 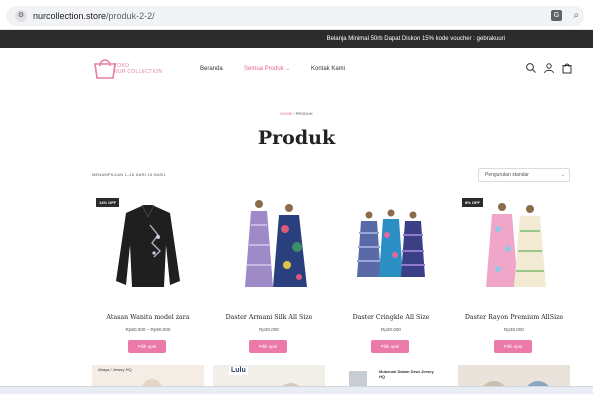 I want to click on translate-icon: G, so click(x=556, y=15).